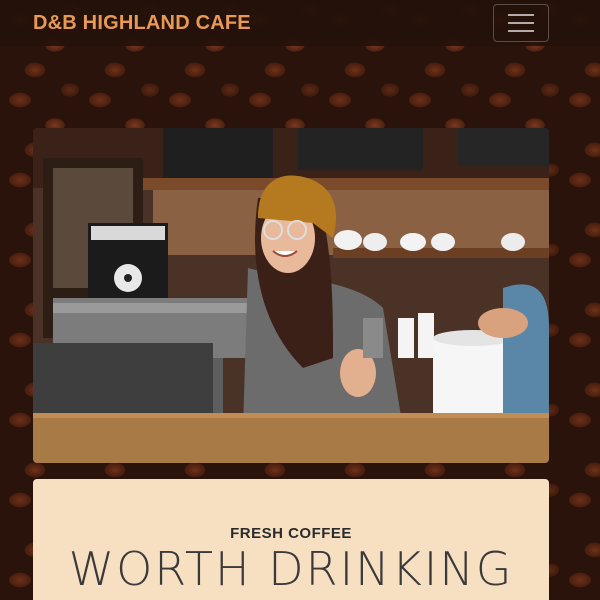 This screenshot has width=600, height=600. I want to click on brand-link: D&B HIGHLAND CAFE, so click(142, 23).